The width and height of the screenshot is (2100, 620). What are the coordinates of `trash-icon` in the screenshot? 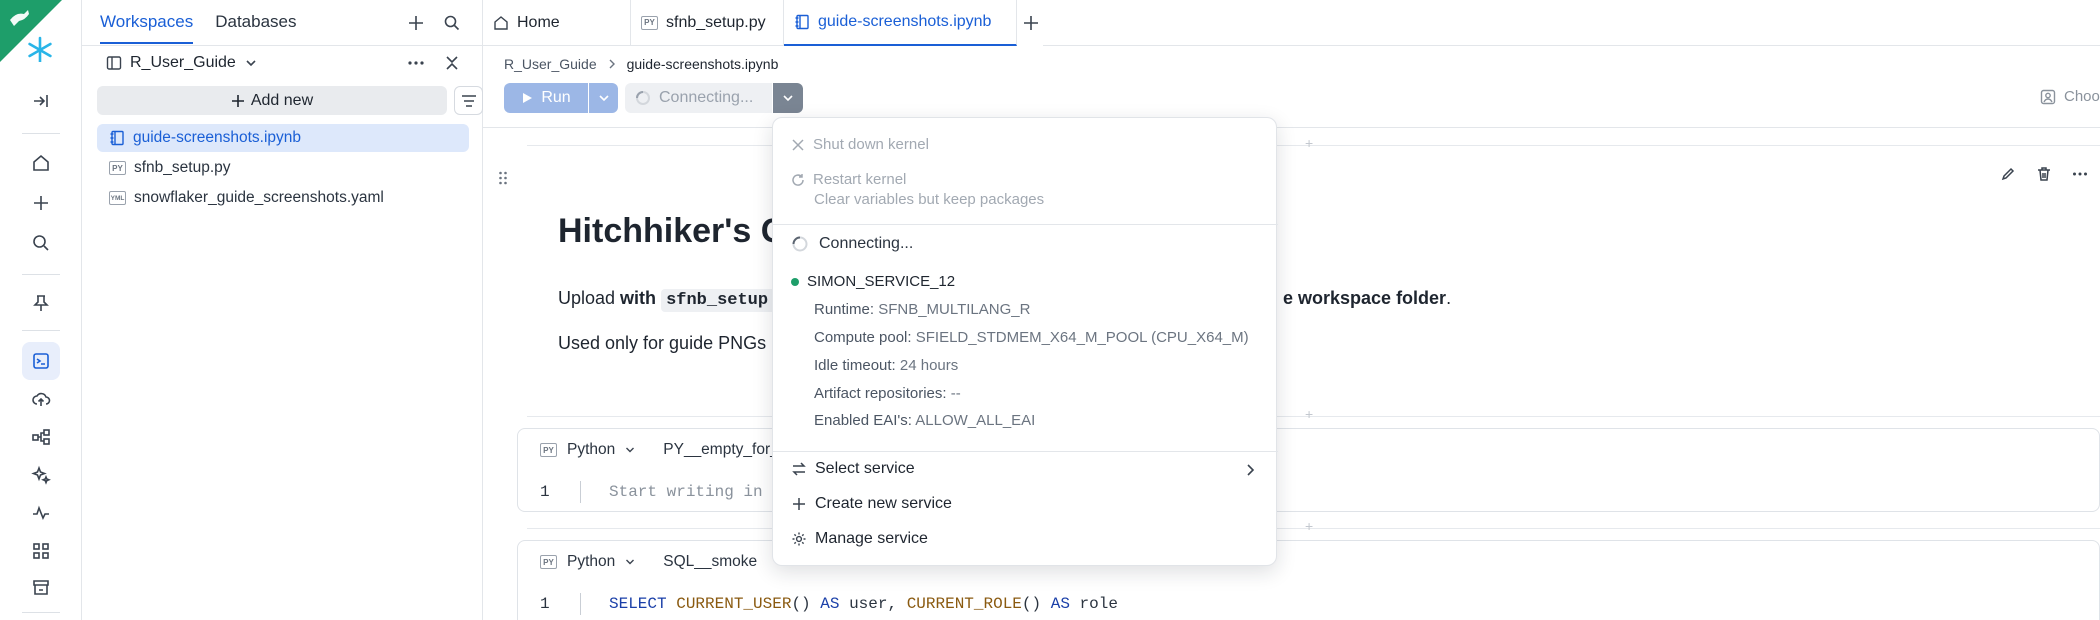 It's located at (2044, 174).